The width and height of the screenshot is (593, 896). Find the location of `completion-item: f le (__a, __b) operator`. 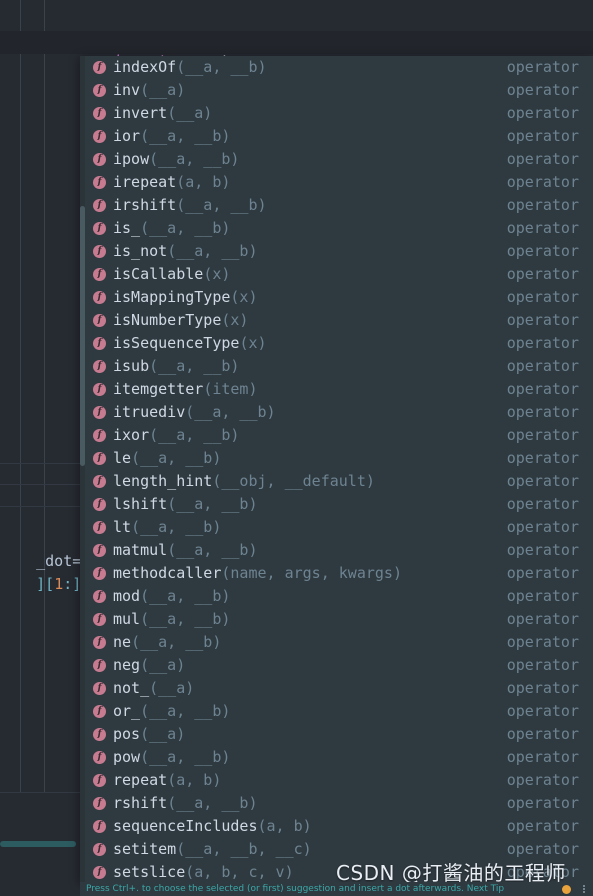

completion-item: f le (__a, __b) operator is located at coordinates (339, 458).